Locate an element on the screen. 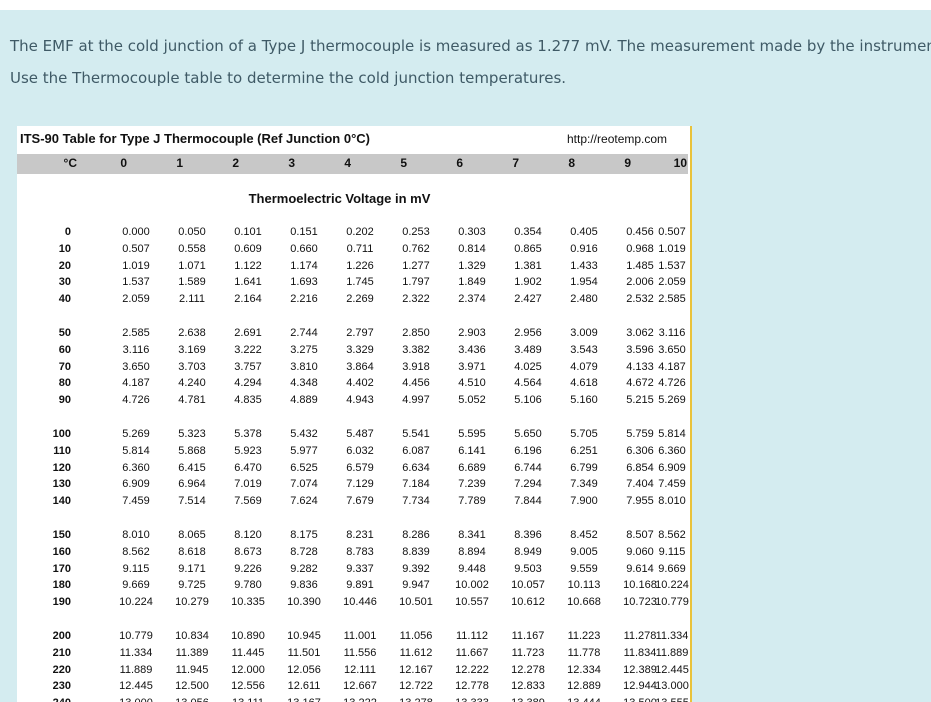 The width and height of the screenshot is (931, 702). voltage-cell: 4.943 is located at coordinates (360, 400).